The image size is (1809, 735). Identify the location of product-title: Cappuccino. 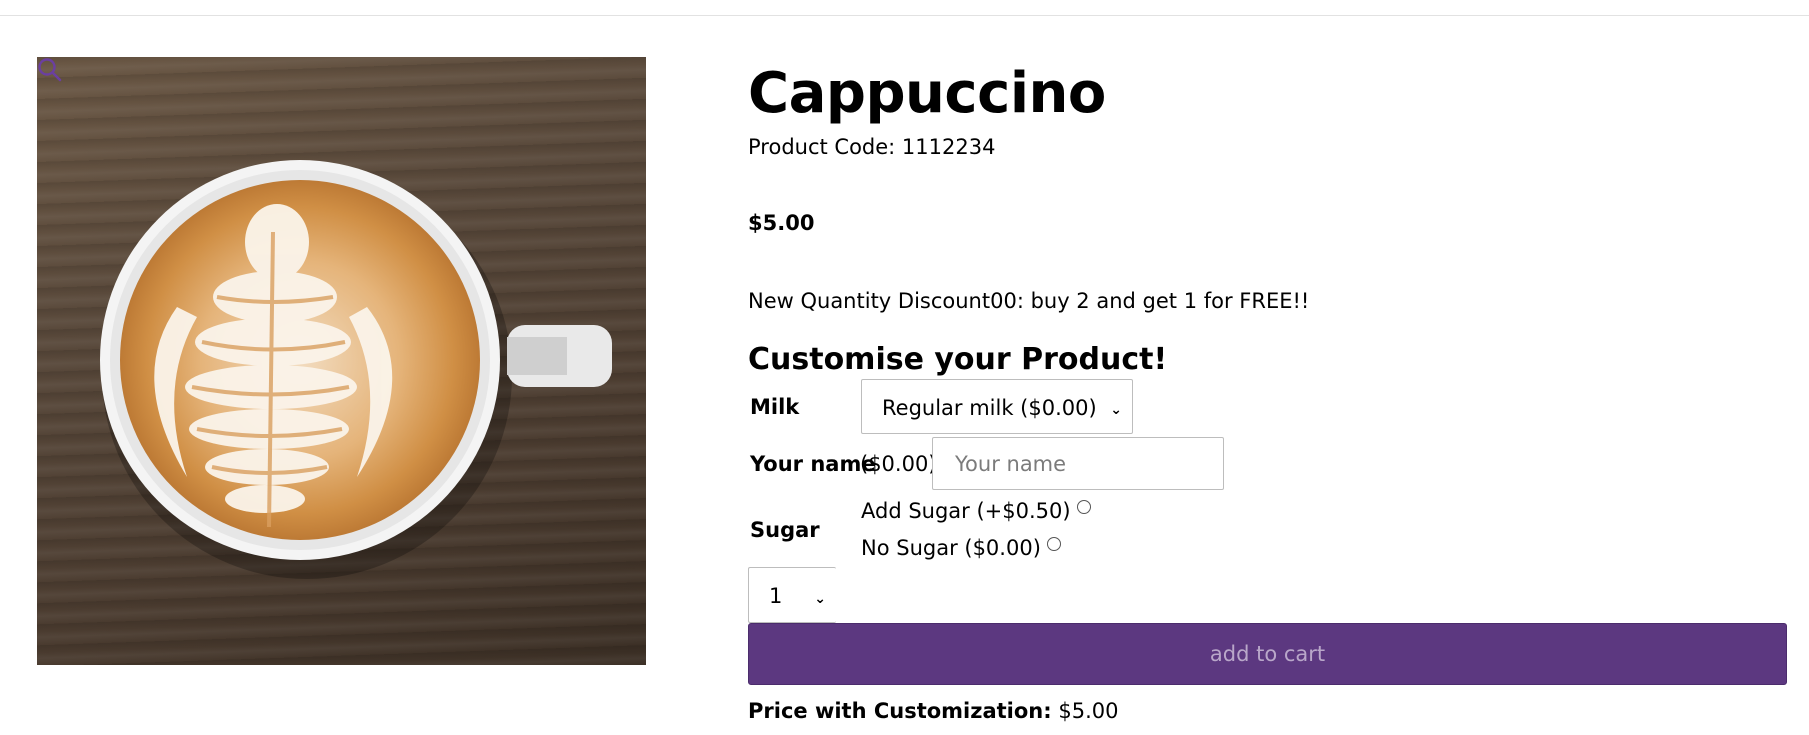
(927, 93).